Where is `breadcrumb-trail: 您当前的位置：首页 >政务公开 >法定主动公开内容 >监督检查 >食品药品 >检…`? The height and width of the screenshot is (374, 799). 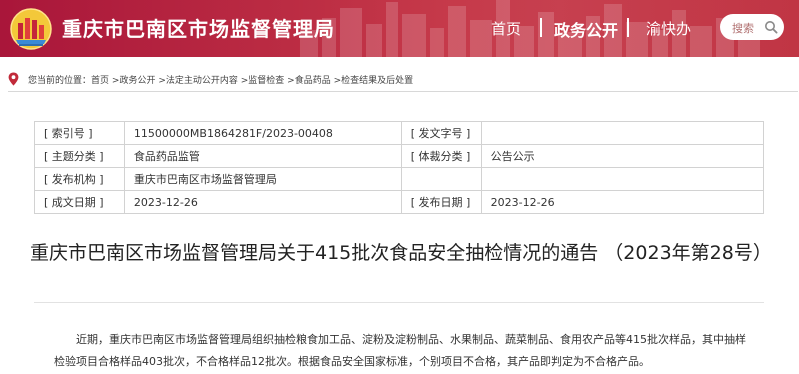
breadcrumb-trail: 您当前的位置：首页 >政务公开 >法定主动公开内容 >监督检查 >食品药品 >检… is located at coordinates (220, 79).